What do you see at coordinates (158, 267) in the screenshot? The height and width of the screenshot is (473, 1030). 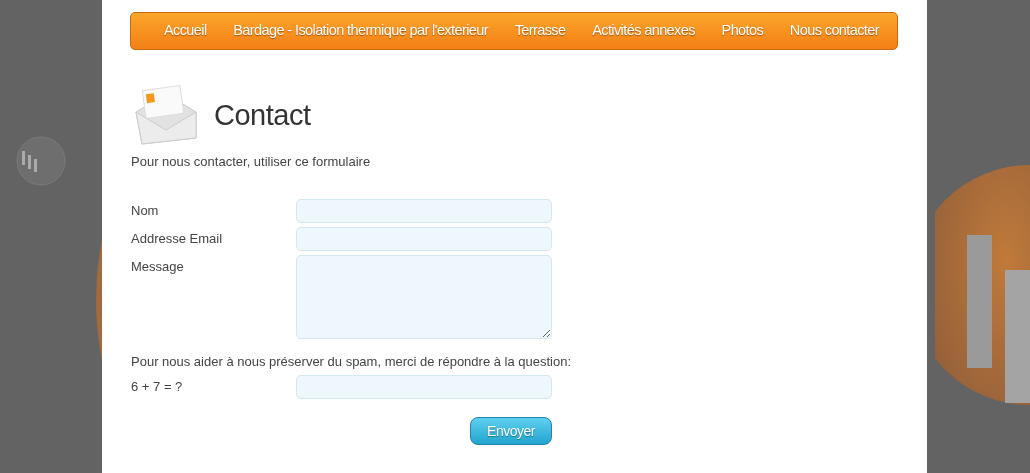 I see `field-label: Message` at bounding box center [158, 267].